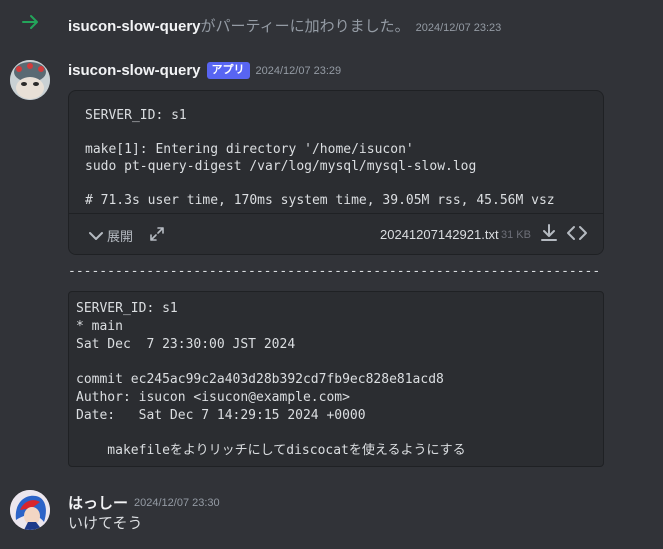  I want to click on arrow-right-icon, so click(30, 22).